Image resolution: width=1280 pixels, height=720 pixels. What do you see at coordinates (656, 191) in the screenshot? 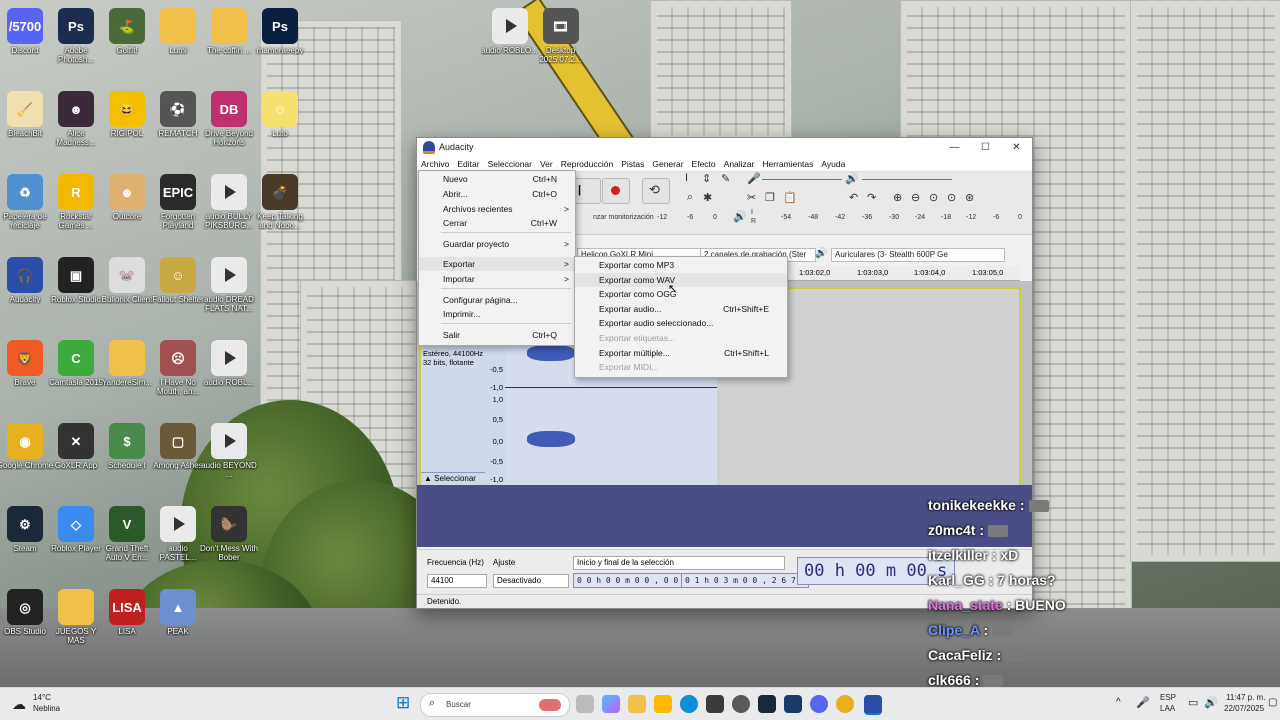
I see `loop-button: ⟲` at bounding box center [656, 191].